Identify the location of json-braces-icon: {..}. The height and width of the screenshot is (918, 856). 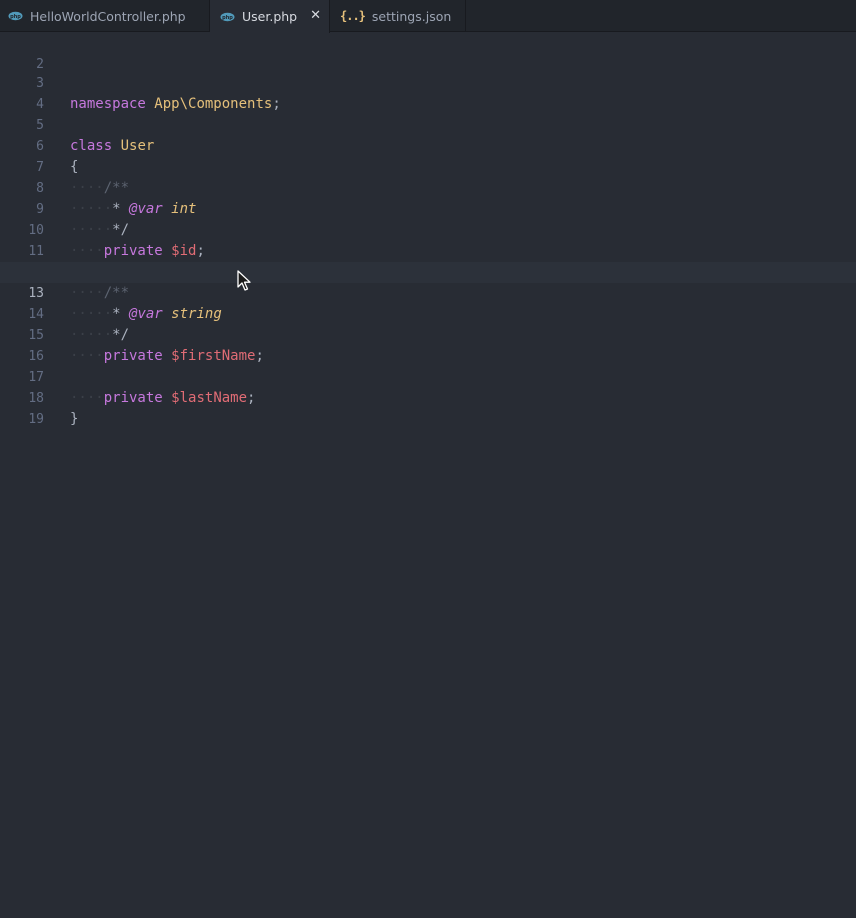
(353, 16).